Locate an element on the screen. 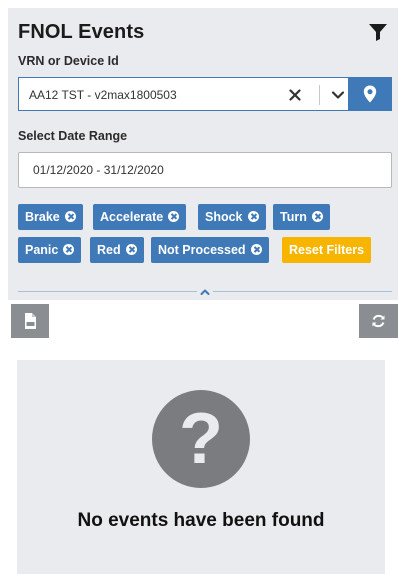 The image size is (398, 574). locate-device-button is located at coordinates (370, 94).